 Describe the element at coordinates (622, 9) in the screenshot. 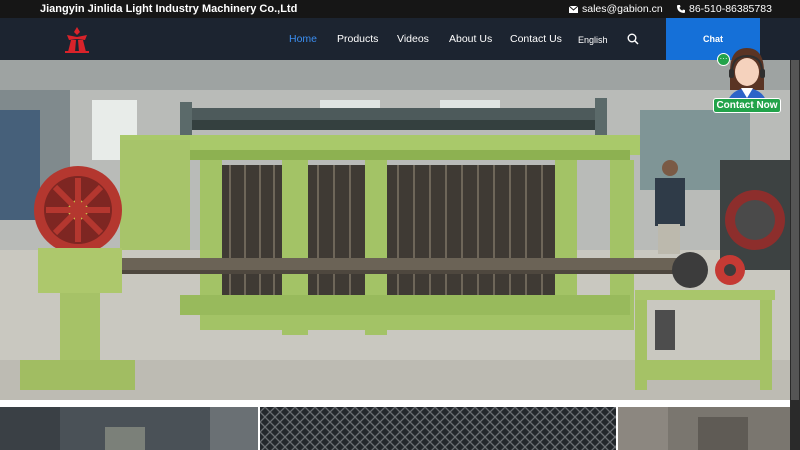

I see `email-text: sales@gabion.cn` at that location.